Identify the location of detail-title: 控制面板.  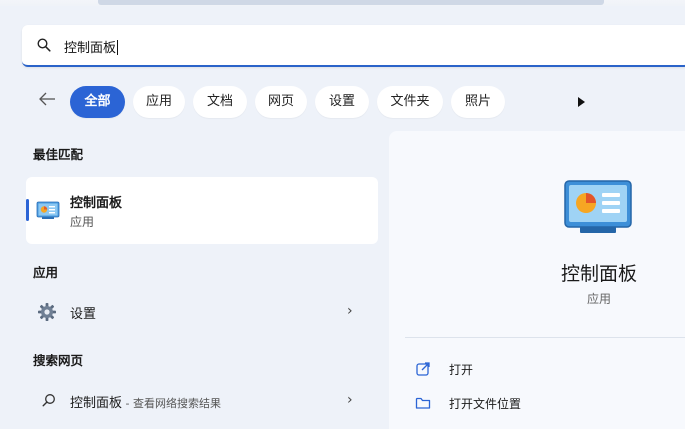
(598, 274).